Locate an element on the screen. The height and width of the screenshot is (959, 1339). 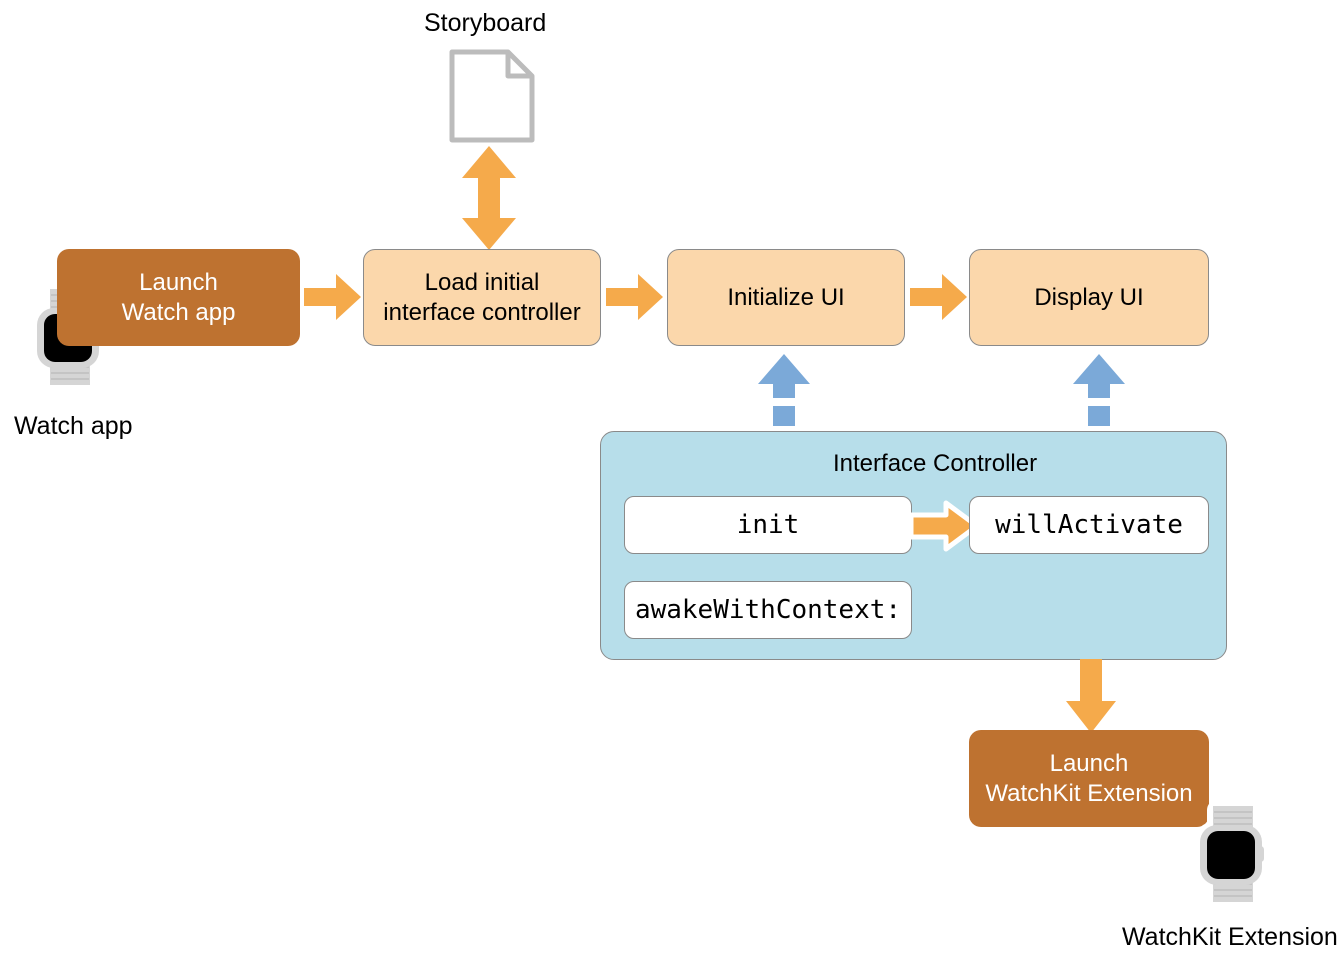
arrow-initialize-to-display-icon is located at coordinates (939, 297).